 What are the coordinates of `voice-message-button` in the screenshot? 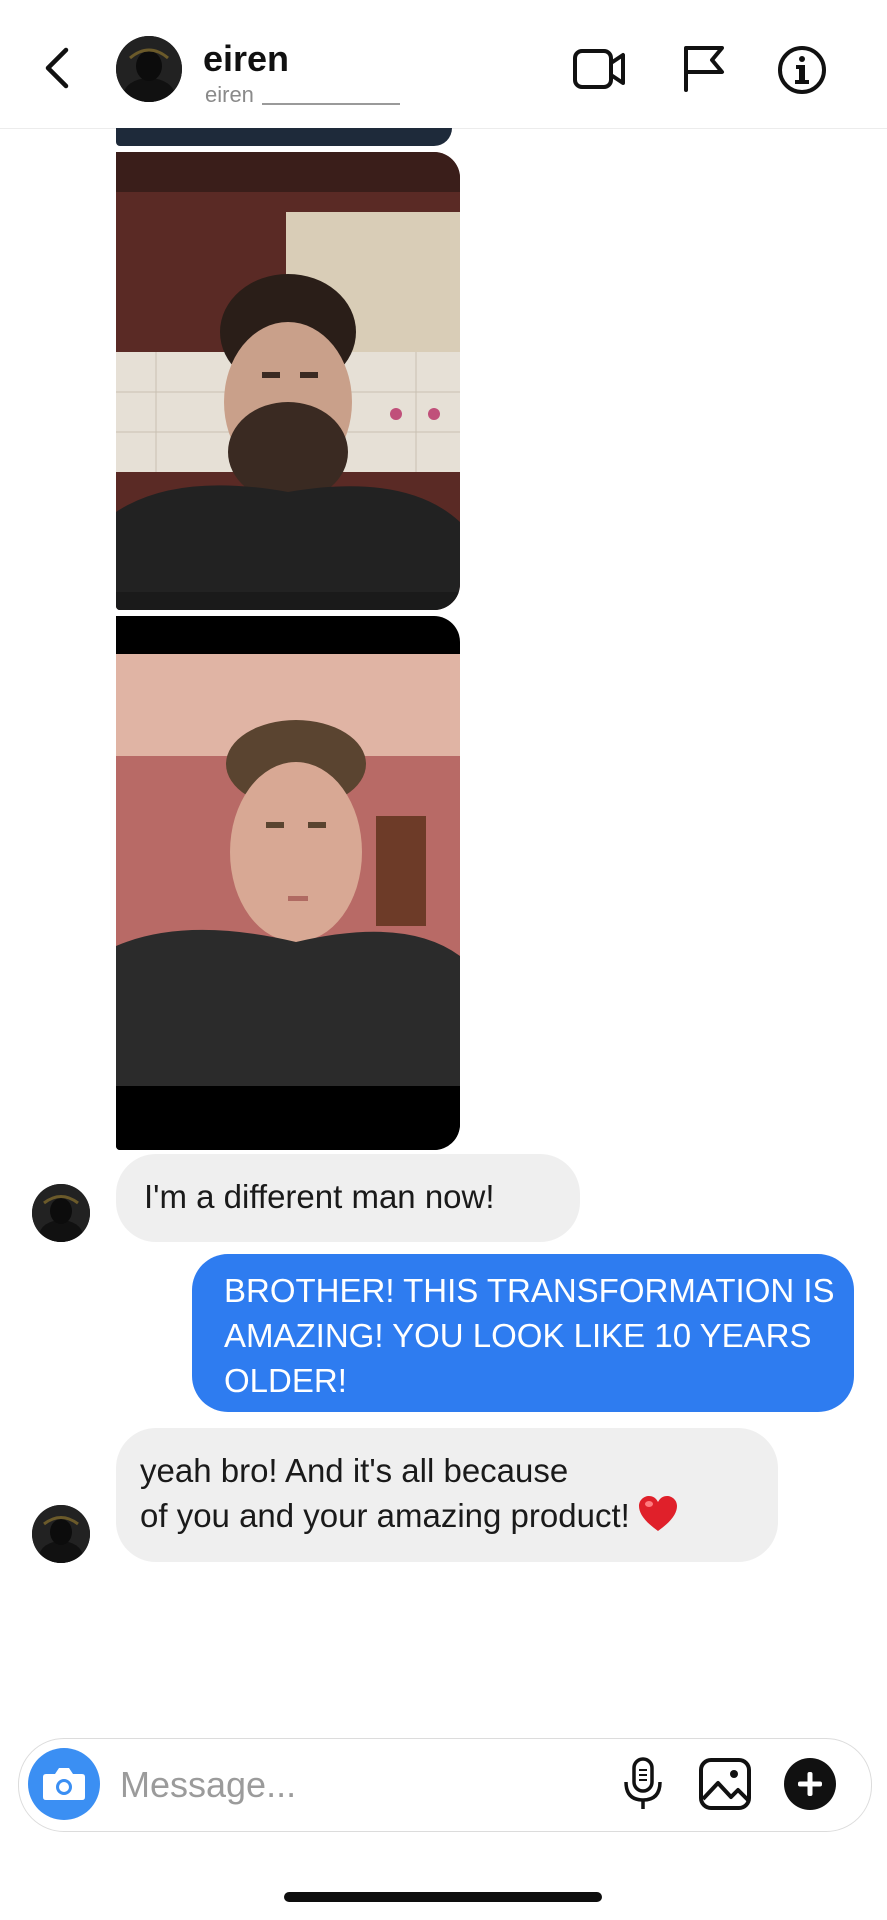 It's located at (643, 1784).